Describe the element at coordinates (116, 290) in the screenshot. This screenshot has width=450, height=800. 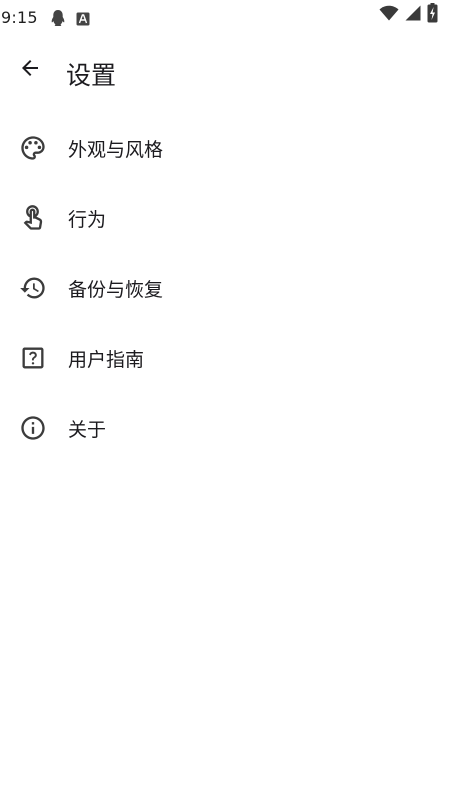
I see `settings-item-label: 备份与恢复` at that location.